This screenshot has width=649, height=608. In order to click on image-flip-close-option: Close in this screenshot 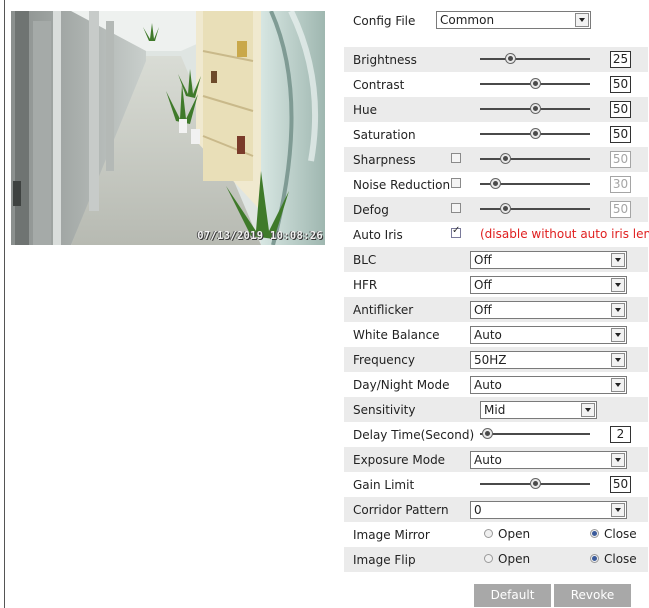, I will do `click(613, 559)`.